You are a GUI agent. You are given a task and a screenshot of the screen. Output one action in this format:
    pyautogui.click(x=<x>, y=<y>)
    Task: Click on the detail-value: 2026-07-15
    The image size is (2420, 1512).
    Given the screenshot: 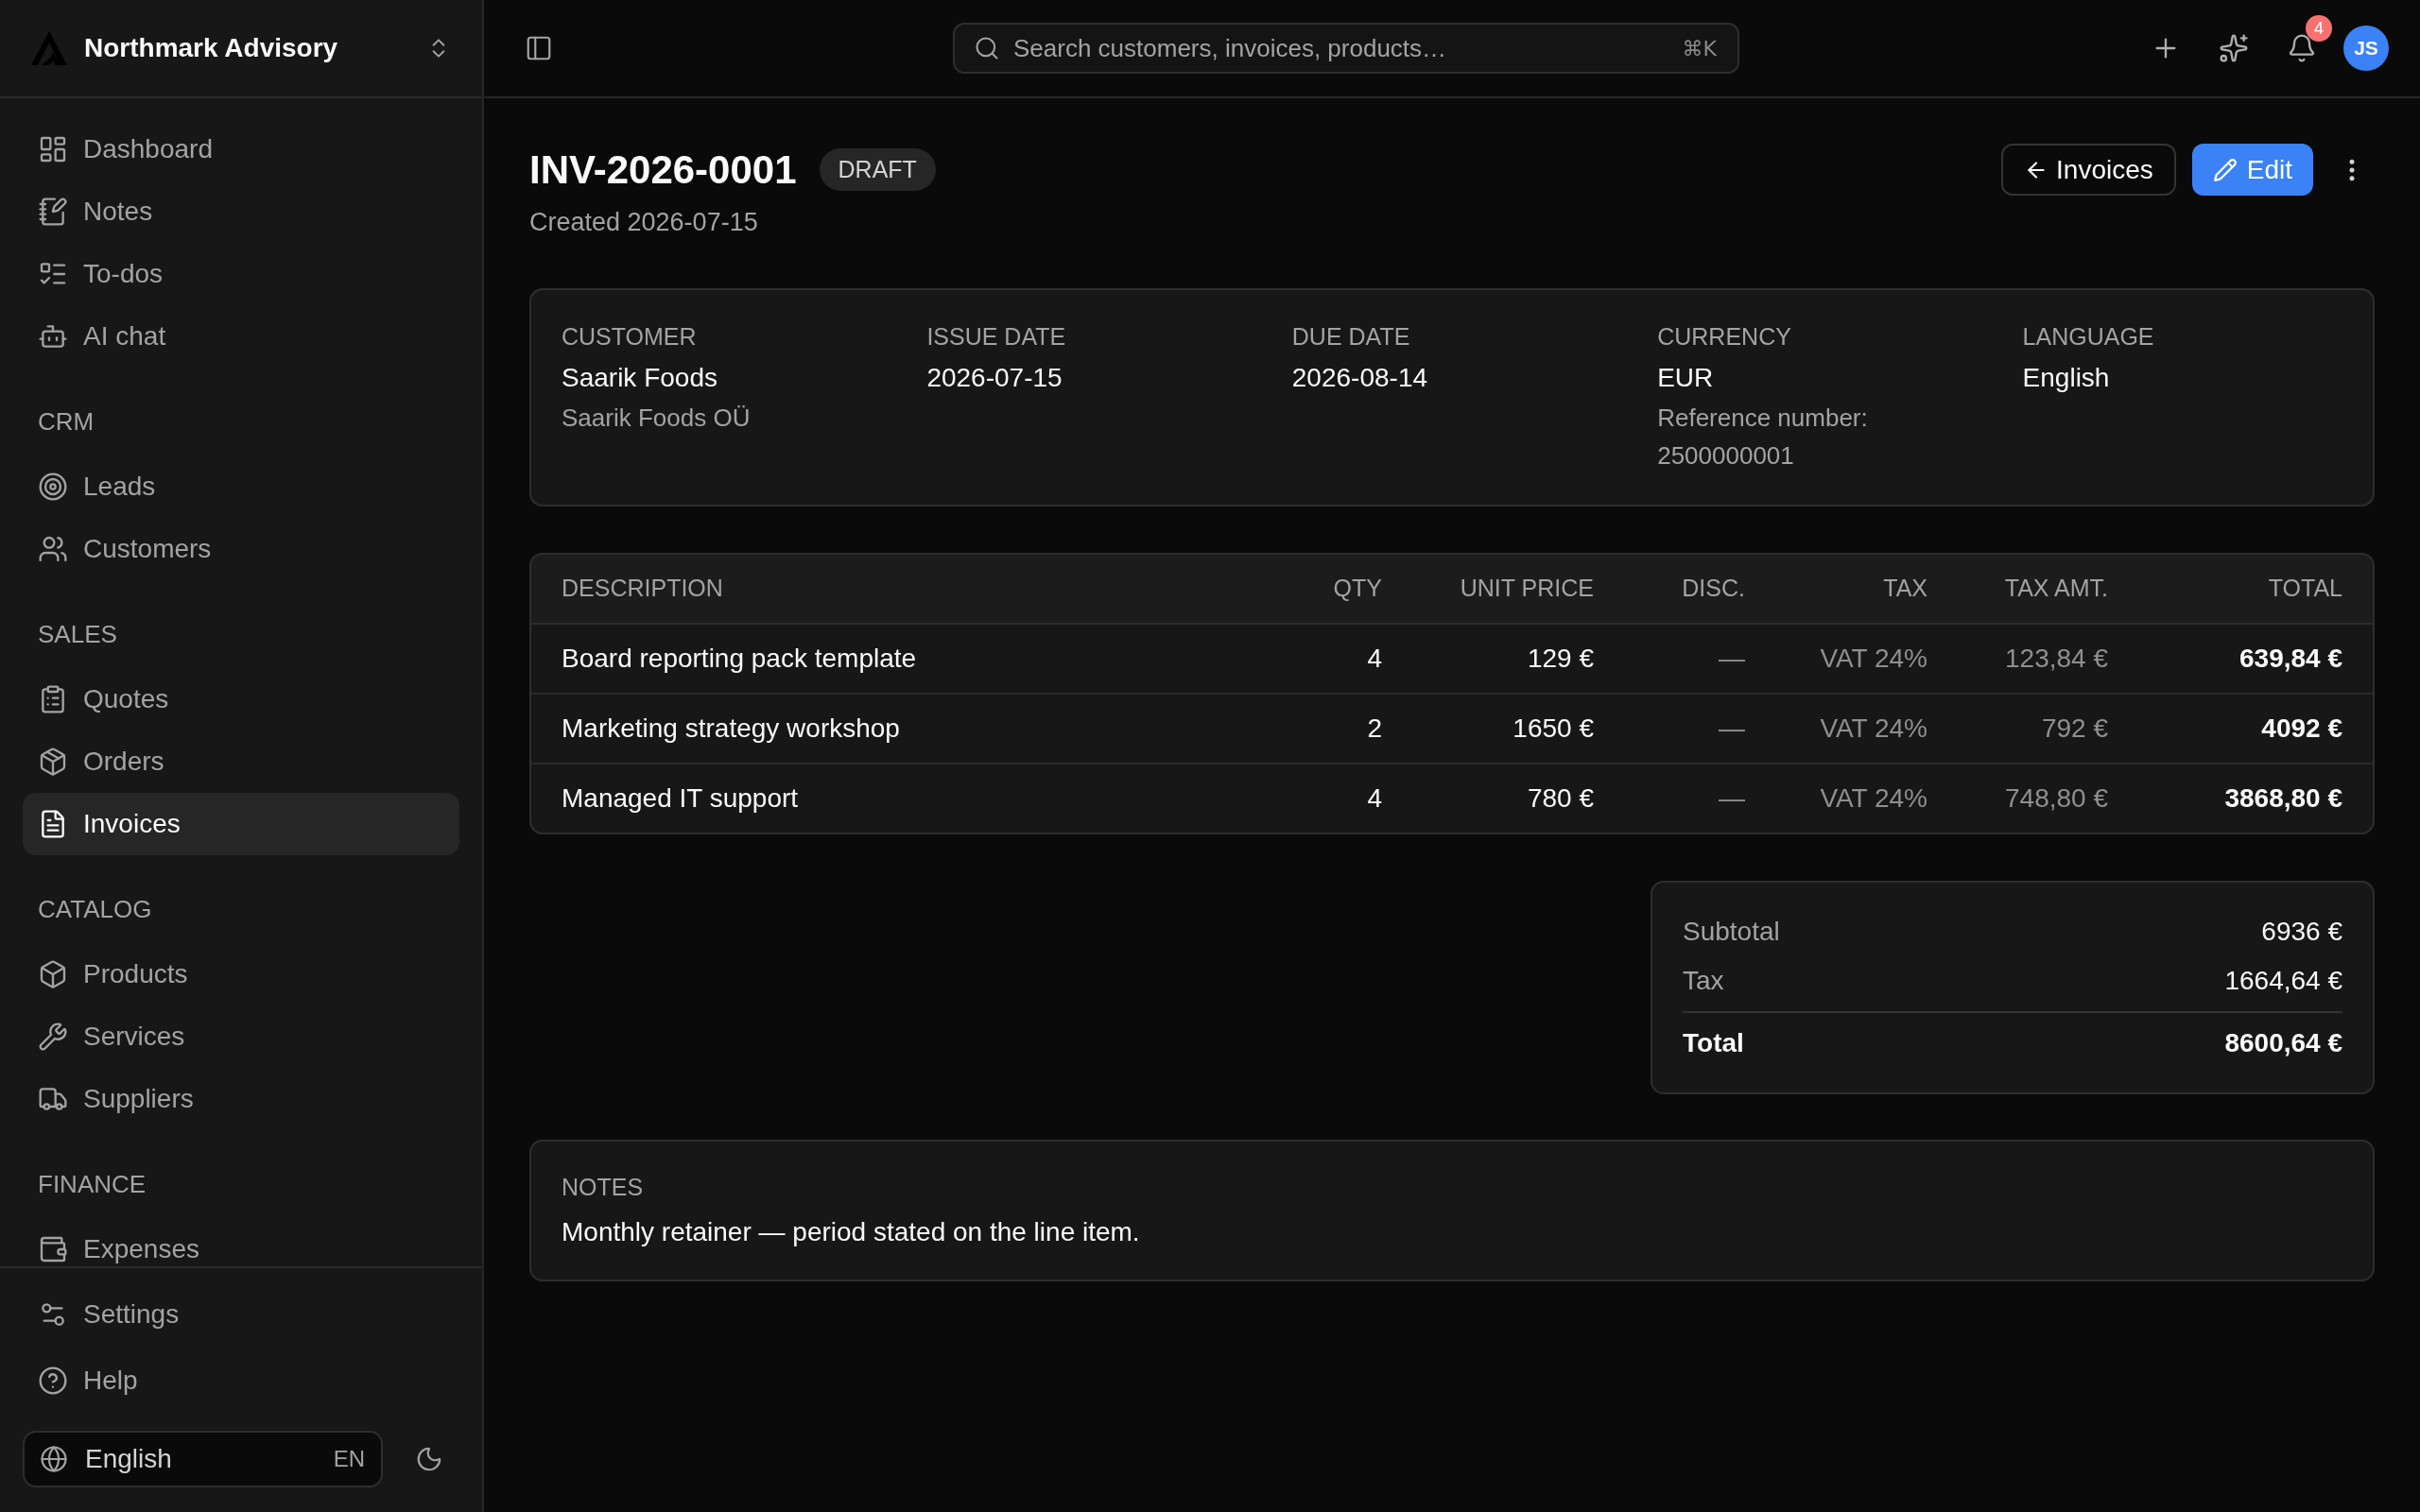 What is the action you would take?
    pyautogui.click(x=994, y=378)
    